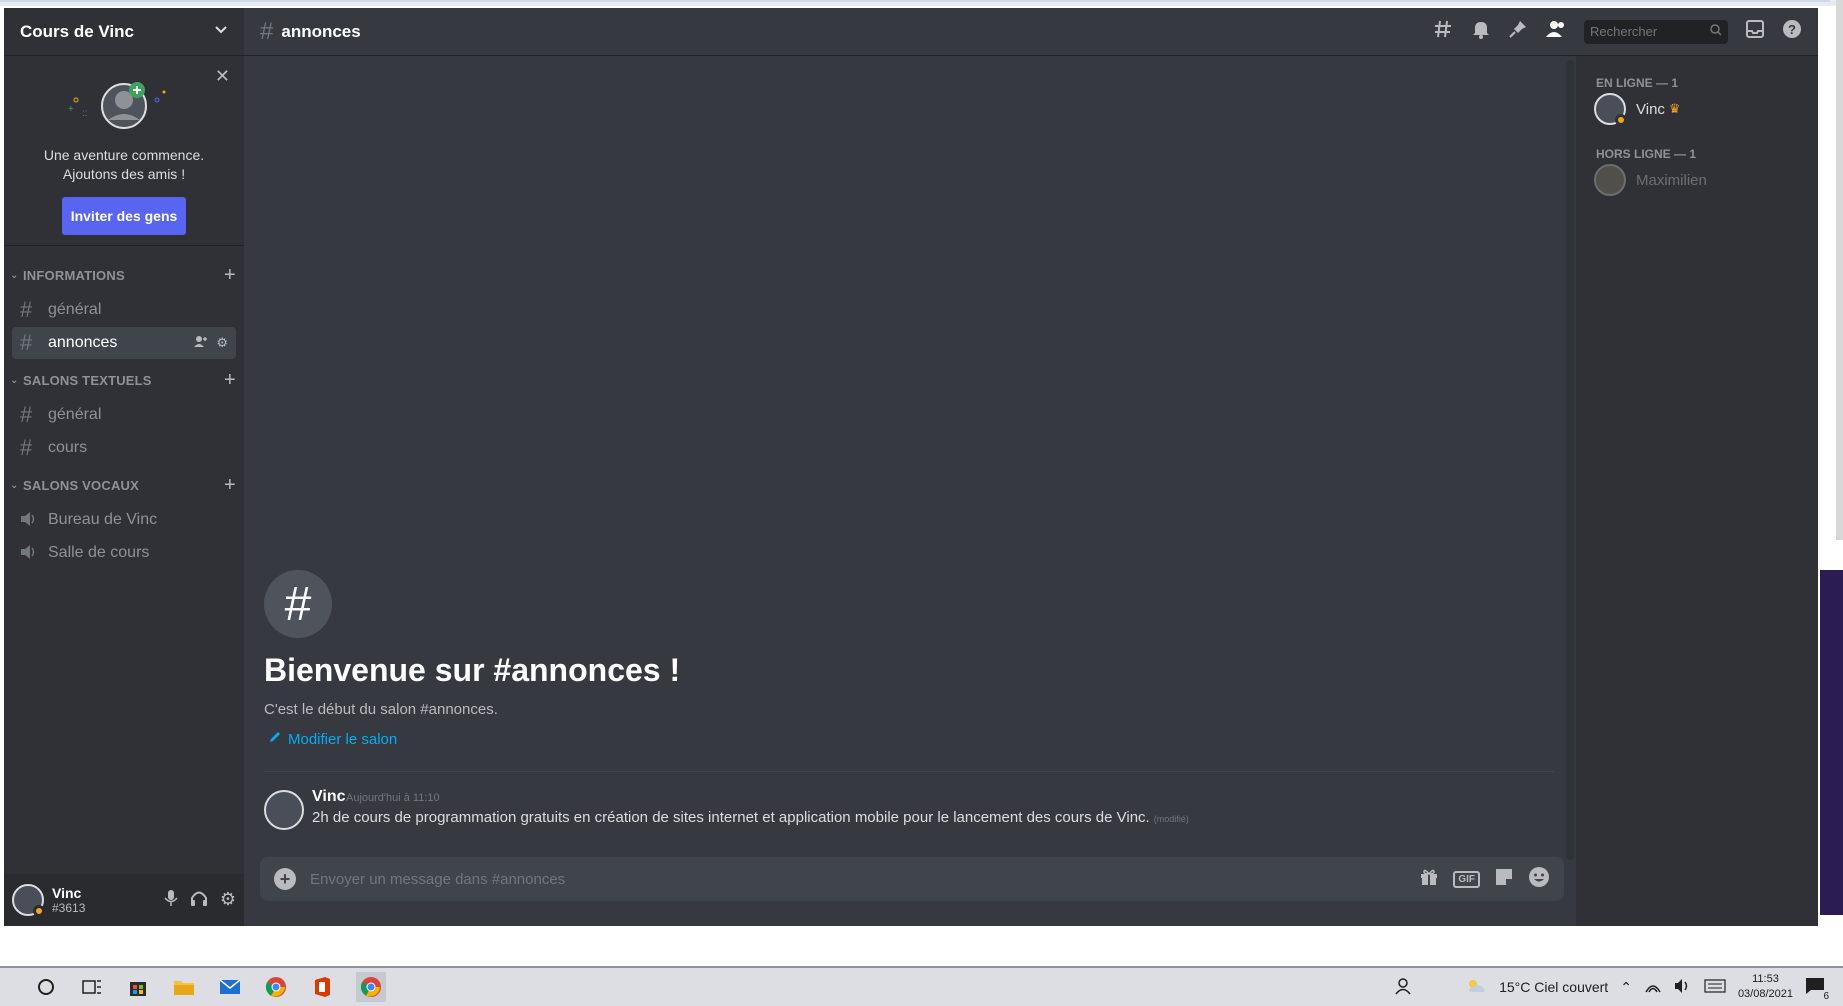  I want to click on weather-text: 15°C Ciel couvert, so click(1553, 987).